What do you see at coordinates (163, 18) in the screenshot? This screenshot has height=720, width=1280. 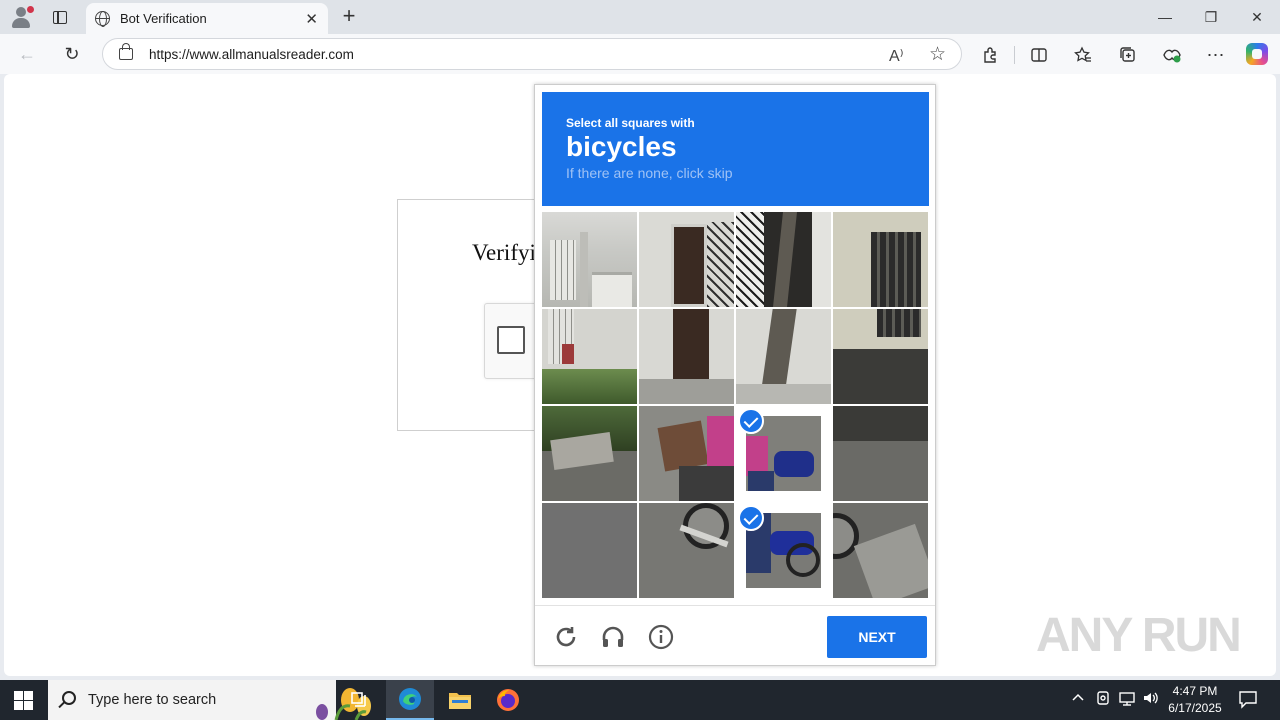 I see `tab-title: Bot Verification` at bounding box center [163, 18].